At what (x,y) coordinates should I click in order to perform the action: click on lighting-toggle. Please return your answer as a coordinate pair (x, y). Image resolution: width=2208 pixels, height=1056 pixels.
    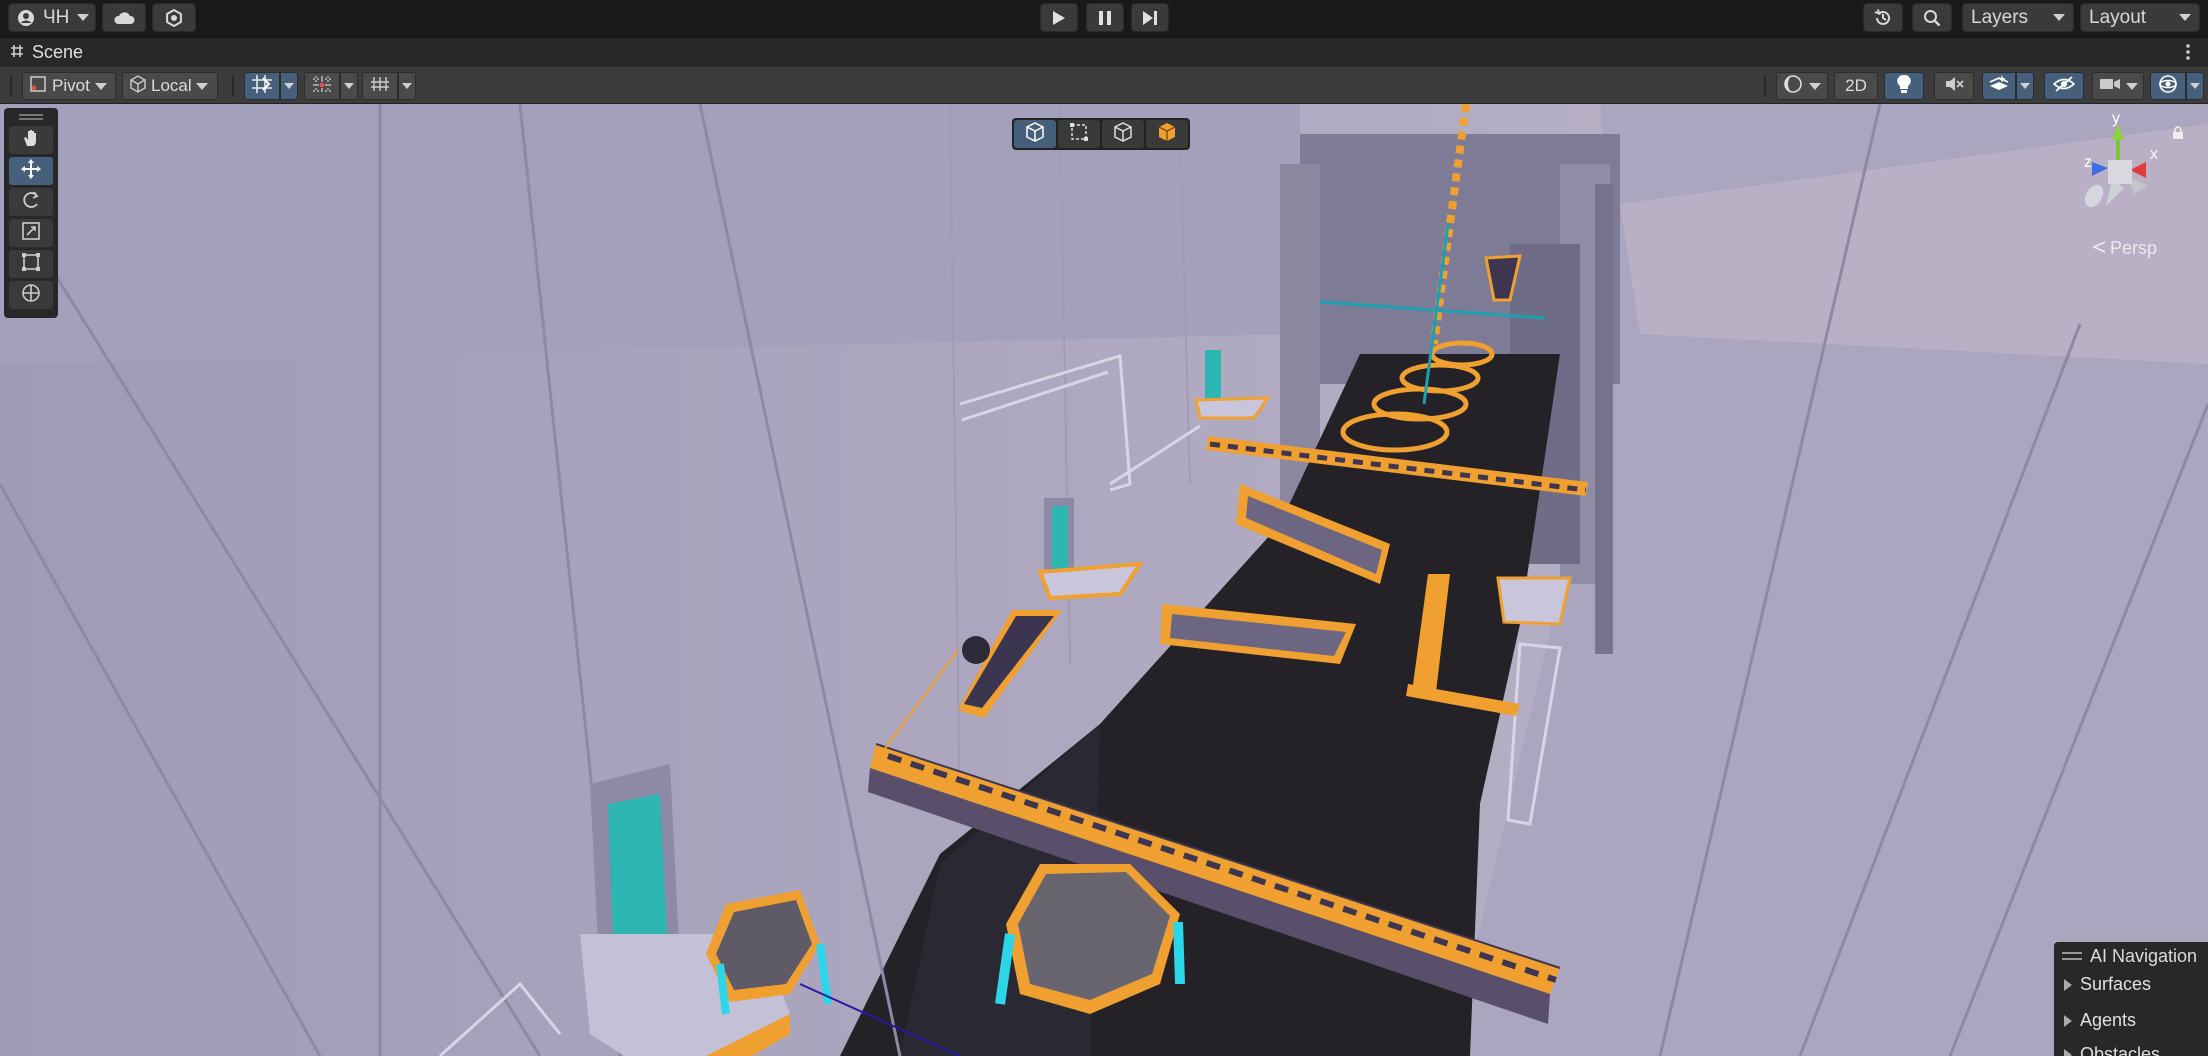
    Looking at the image, I should click on (1904, 86).